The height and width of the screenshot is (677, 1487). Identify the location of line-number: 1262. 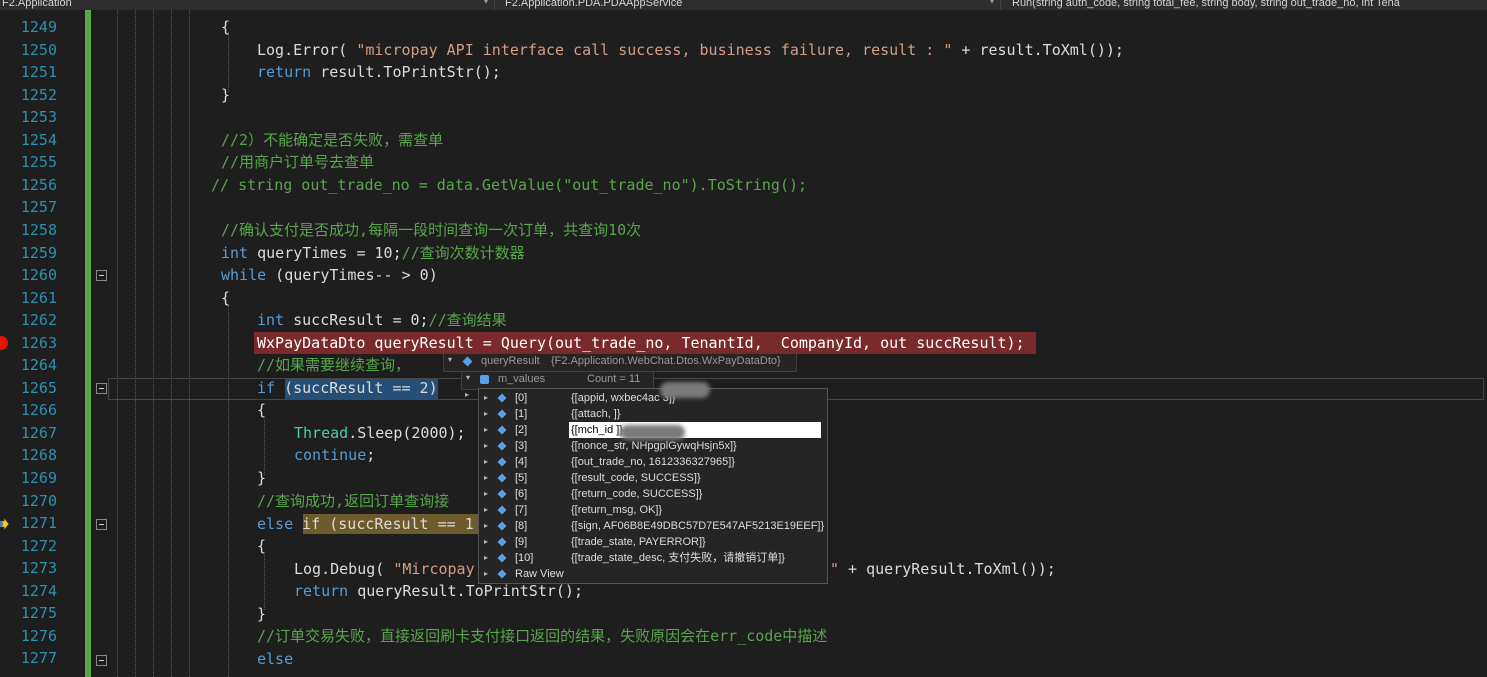
(38, 320).